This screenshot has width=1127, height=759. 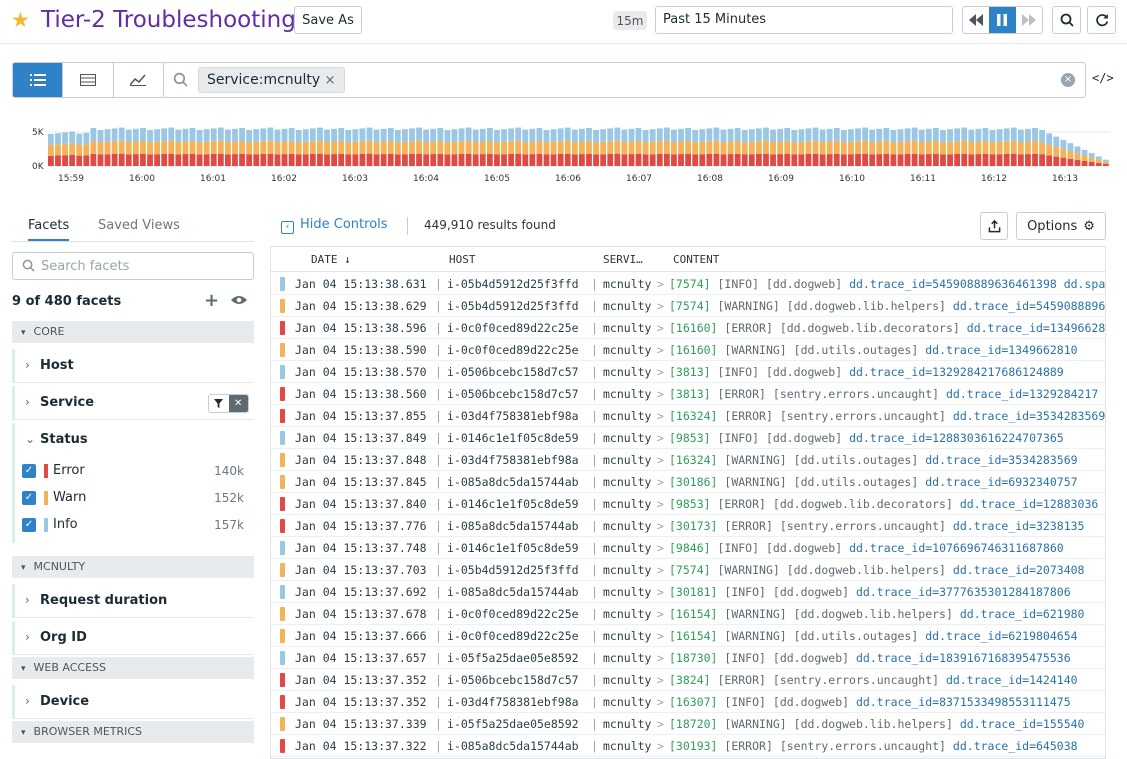 What do you see at coordinates (20, 20) in the screenshot?
I see `star-icon: ★` at bounding box center [20, 20].